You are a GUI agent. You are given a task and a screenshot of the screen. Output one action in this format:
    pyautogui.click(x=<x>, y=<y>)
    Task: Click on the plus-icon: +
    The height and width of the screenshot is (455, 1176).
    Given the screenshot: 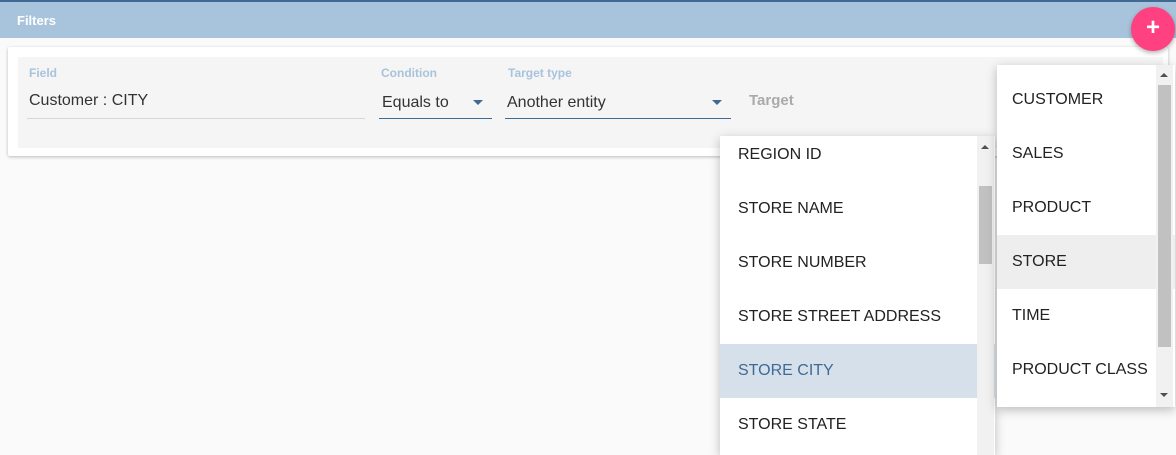 What is the action you would take?
    pyautogui.click(x=1152, y=27)
    